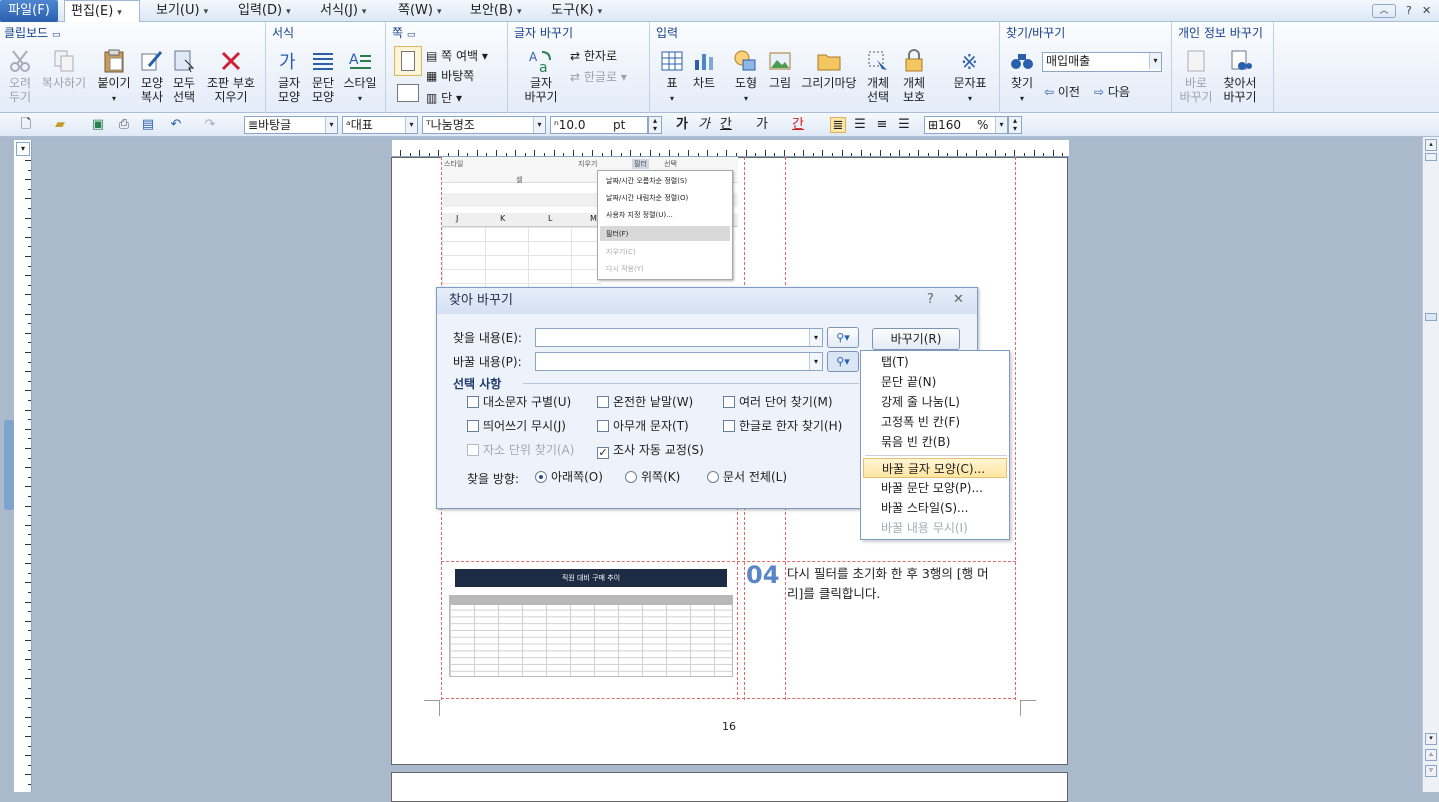 The image size is (1439, 802). I want to click on menu-view: 보기(U) ▾, so click(182, 11).